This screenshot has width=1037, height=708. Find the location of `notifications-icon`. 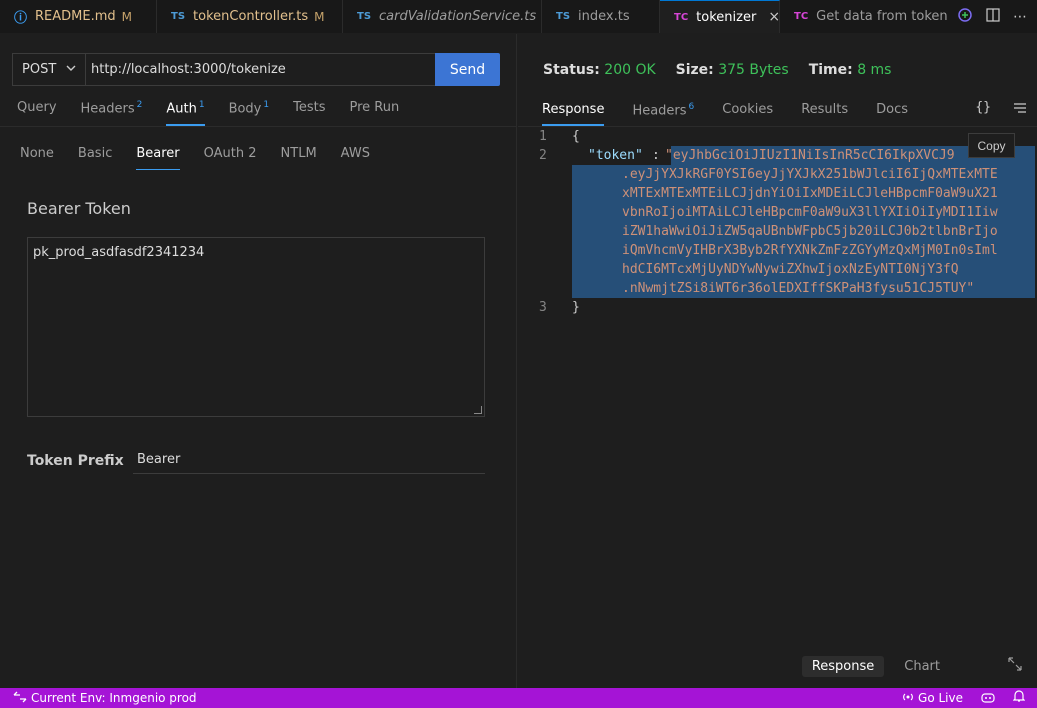

notifications-icon is located at coordinates (1019, 698).